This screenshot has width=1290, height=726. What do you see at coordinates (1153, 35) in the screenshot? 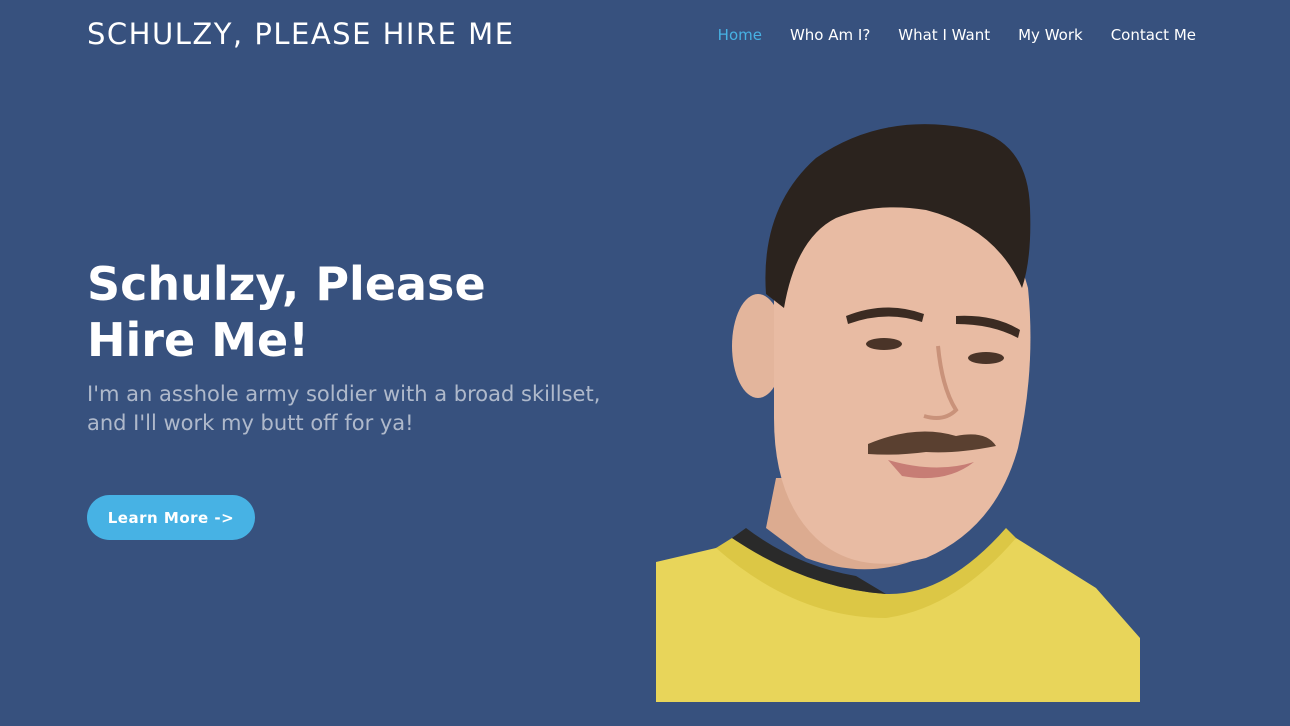
I see `nav-contact-me-link: Contact Me` at bounding box center [1153, 35].